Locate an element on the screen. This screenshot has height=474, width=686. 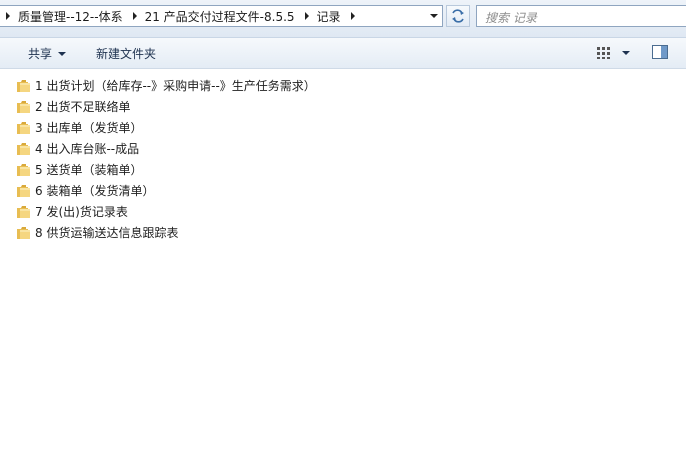
list-item: 3 出库单（发货单） is located at coordinates (79, 127).